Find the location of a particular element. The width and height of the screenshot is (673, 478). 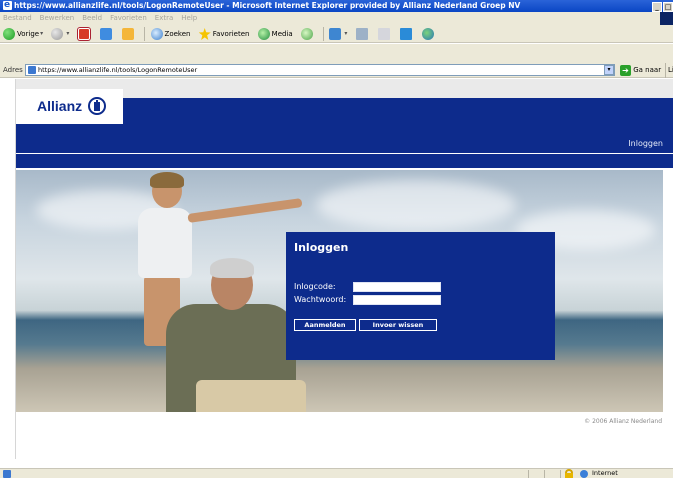

stop-icon is located at coordinates (83, 34).